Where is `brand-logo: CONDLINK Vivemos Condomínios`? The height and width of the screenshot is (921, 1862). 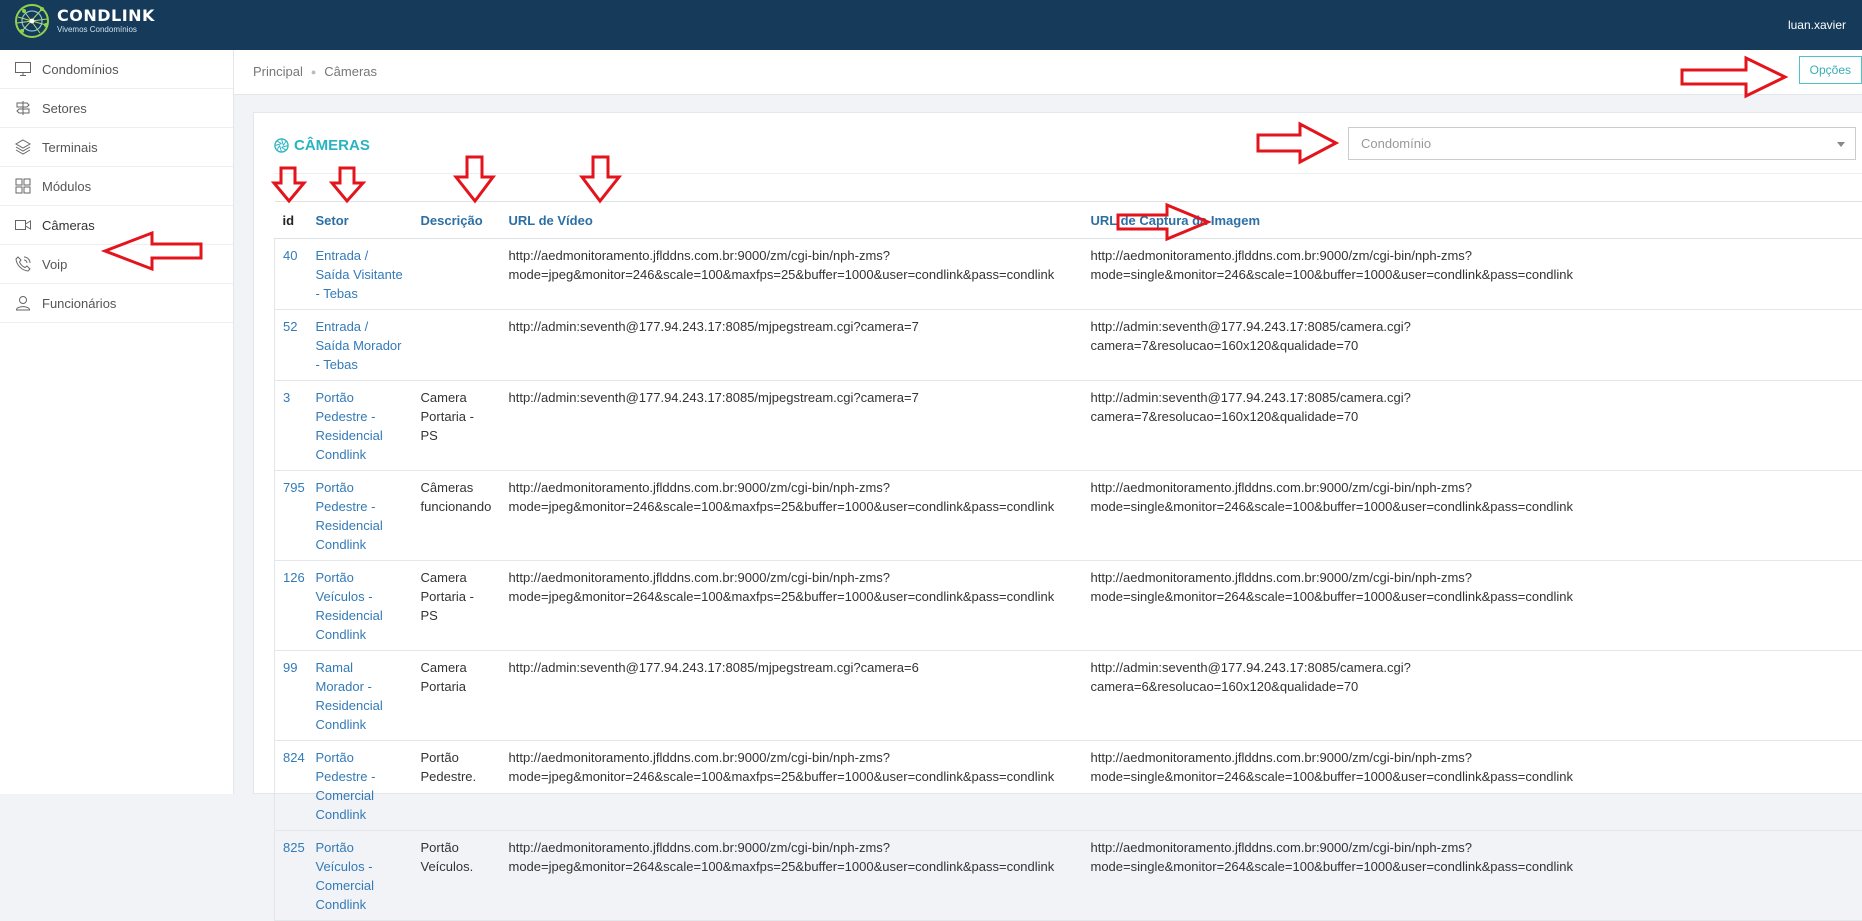
brand-logo: CONDLINK Vivemos Condomínios is located at coordinates (84, 21).